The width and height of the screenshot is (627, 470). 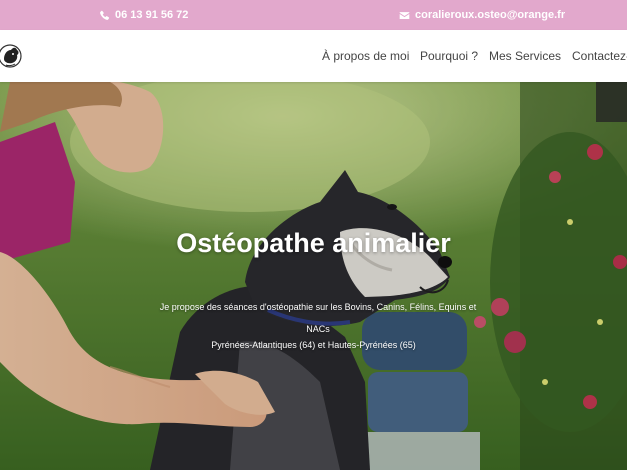 I want to click on envelope-icon, so click(x=404, y=15).